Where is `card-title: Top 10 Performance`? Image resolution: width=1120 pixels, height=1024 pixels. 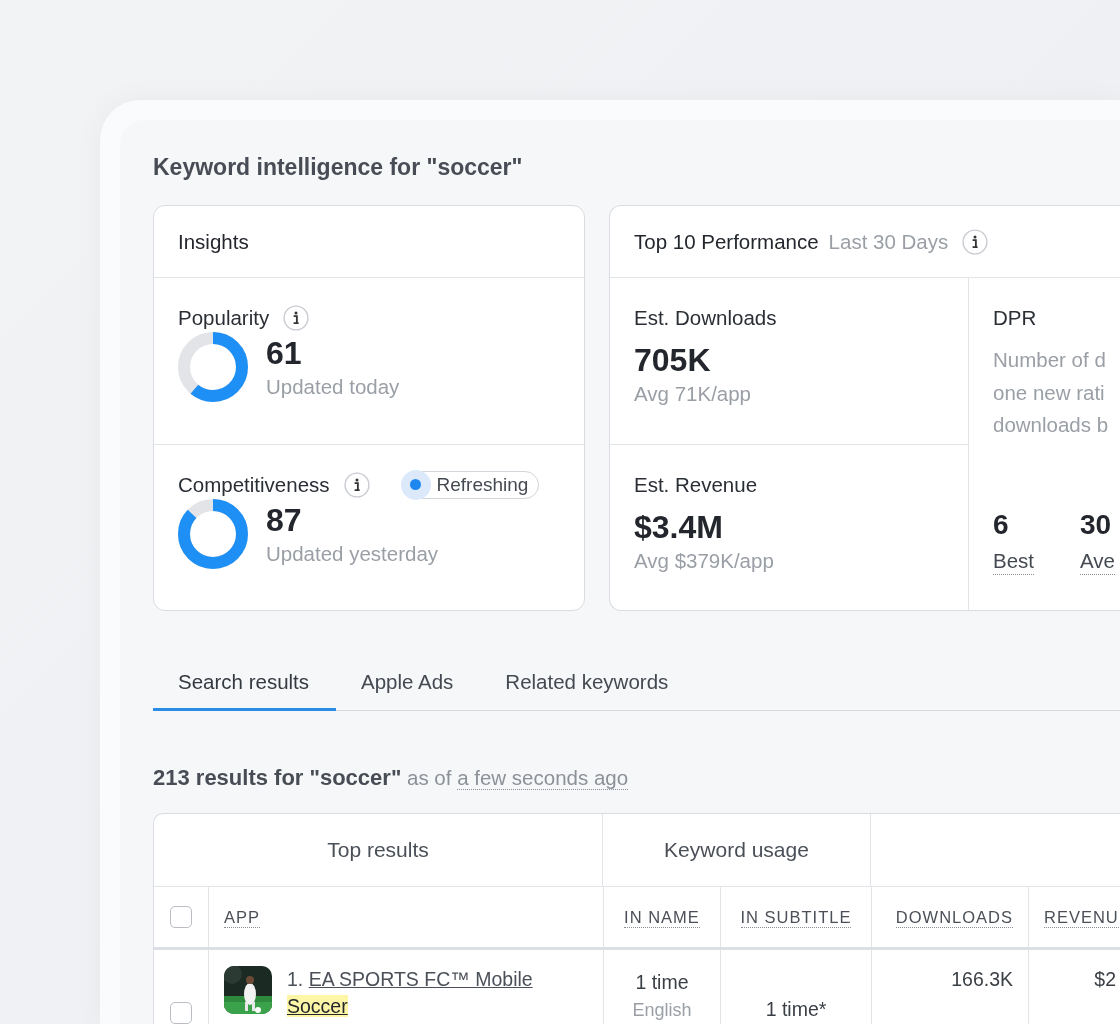
card-title: Top 10 Performance is located at coordinates (726, 241).